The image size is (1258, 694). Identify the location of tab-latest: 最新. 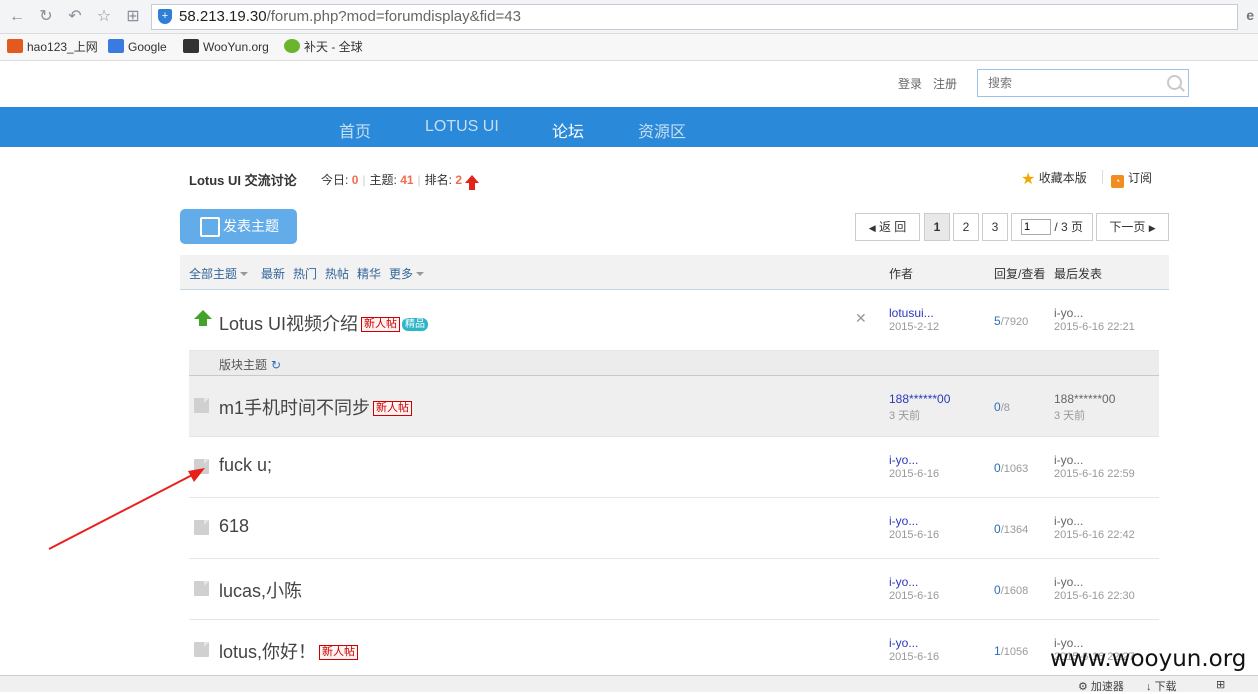
(273, 273).